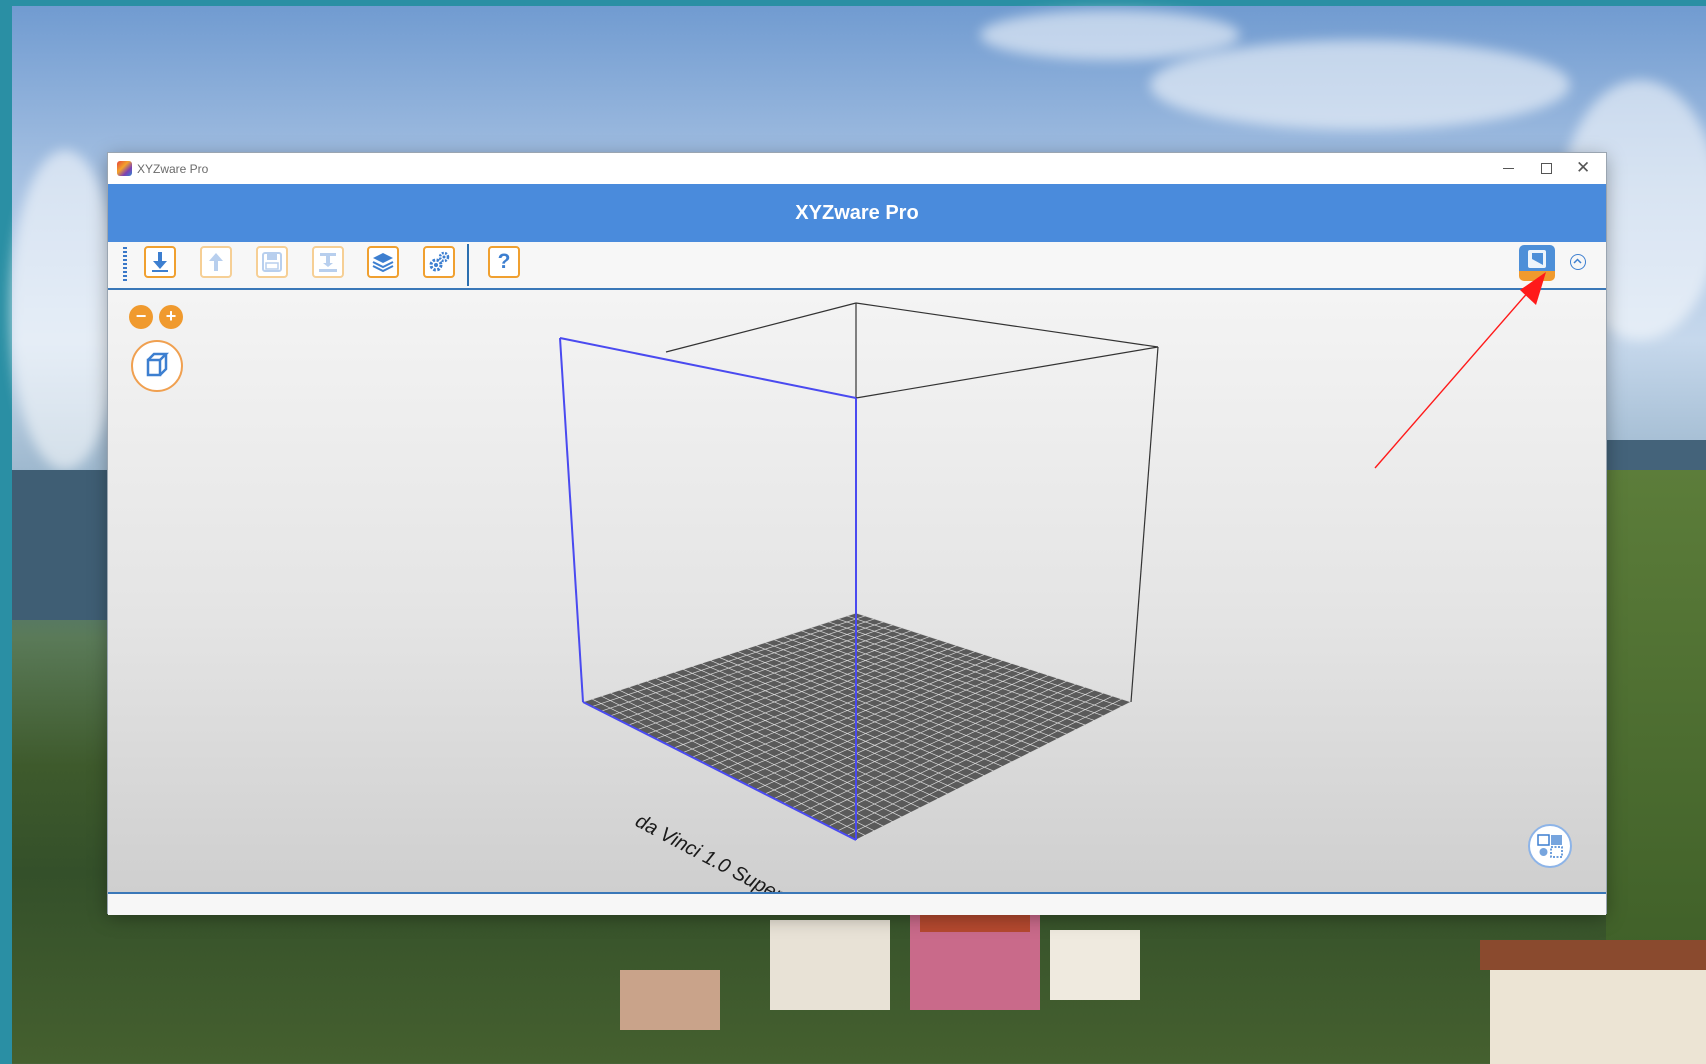 The width and height of the screenshot is (1706, 1064). I want to click on annotation-arrow, so click(1460, 370).